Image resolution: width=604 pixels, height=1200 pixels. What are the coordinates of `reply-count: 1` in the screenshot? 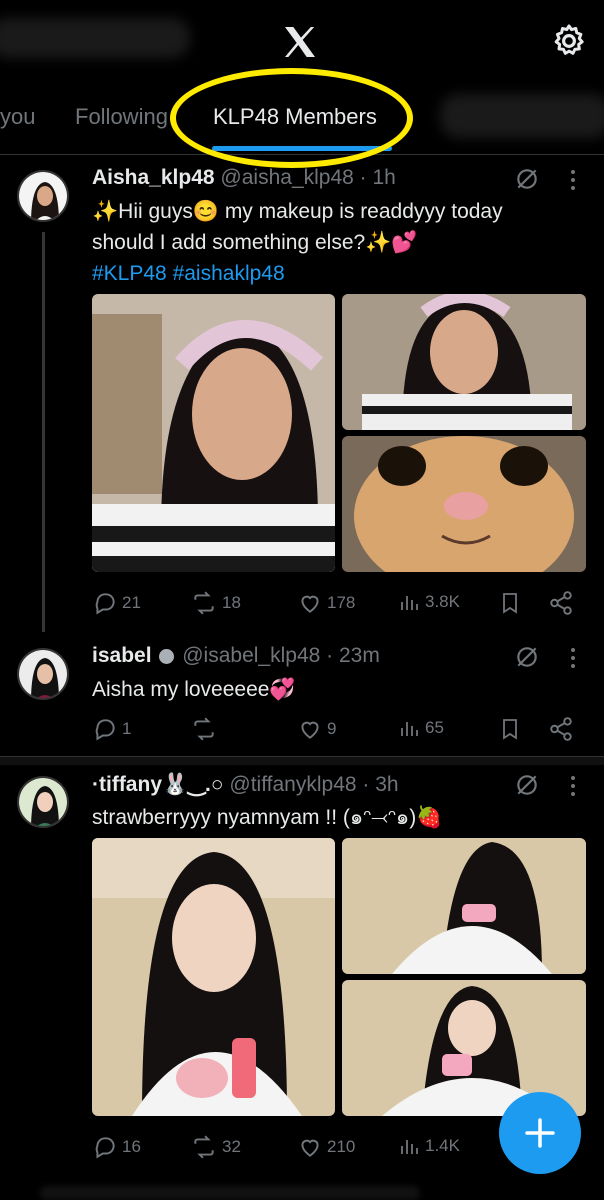 It's located at (127, 728).